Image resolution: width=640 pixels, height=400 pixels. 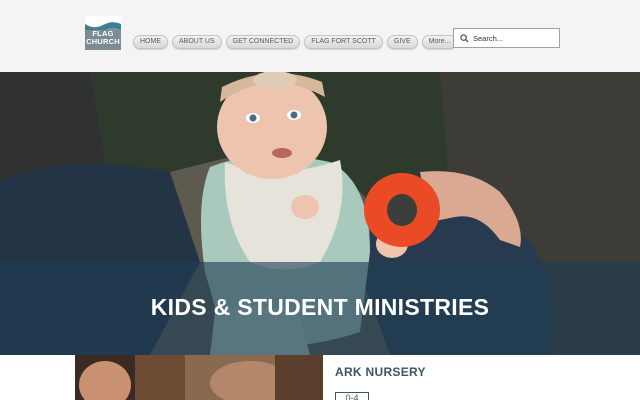 What do you see at coordinates (402, 42) in the screenshot?
I see `nav-give: GIVE` at bounding box center [402, 42].